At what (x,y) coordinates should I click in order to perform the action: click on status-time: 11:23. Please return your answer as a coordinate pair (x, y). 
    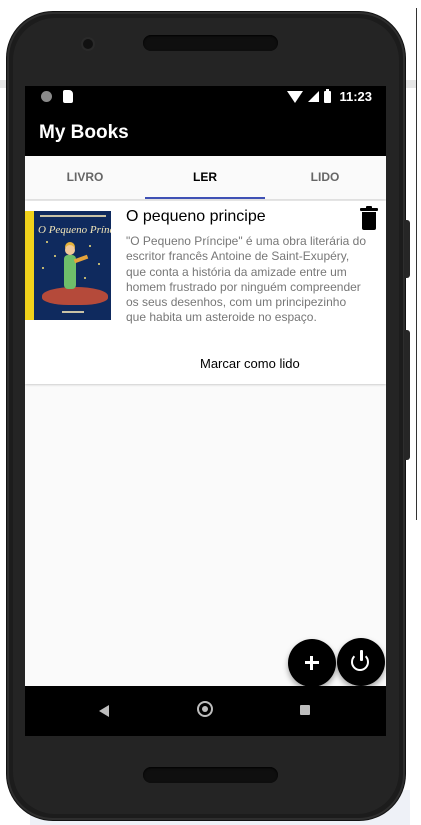
    Looking at the image, I should click on (355, 96).